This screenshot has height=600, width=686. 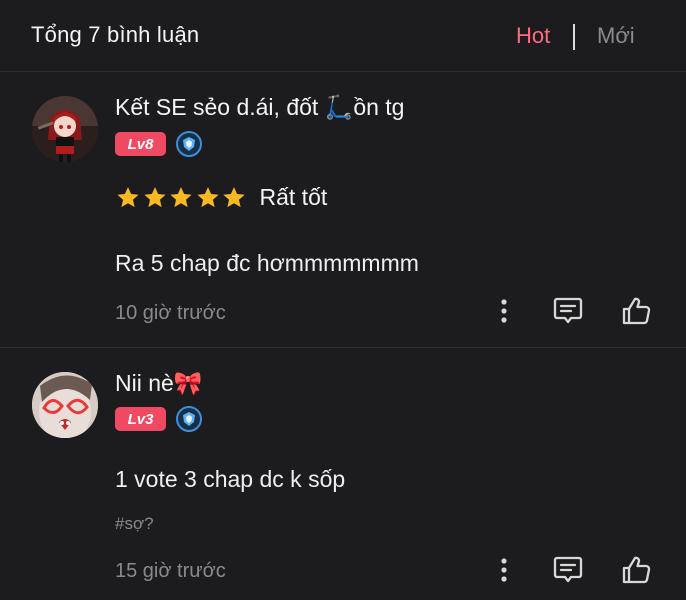 What do you see at coordinates (115, 34) in the screenshot?
I see `comment-count-title: Tổng 7 bình luận` at bounding box center [115, 34].